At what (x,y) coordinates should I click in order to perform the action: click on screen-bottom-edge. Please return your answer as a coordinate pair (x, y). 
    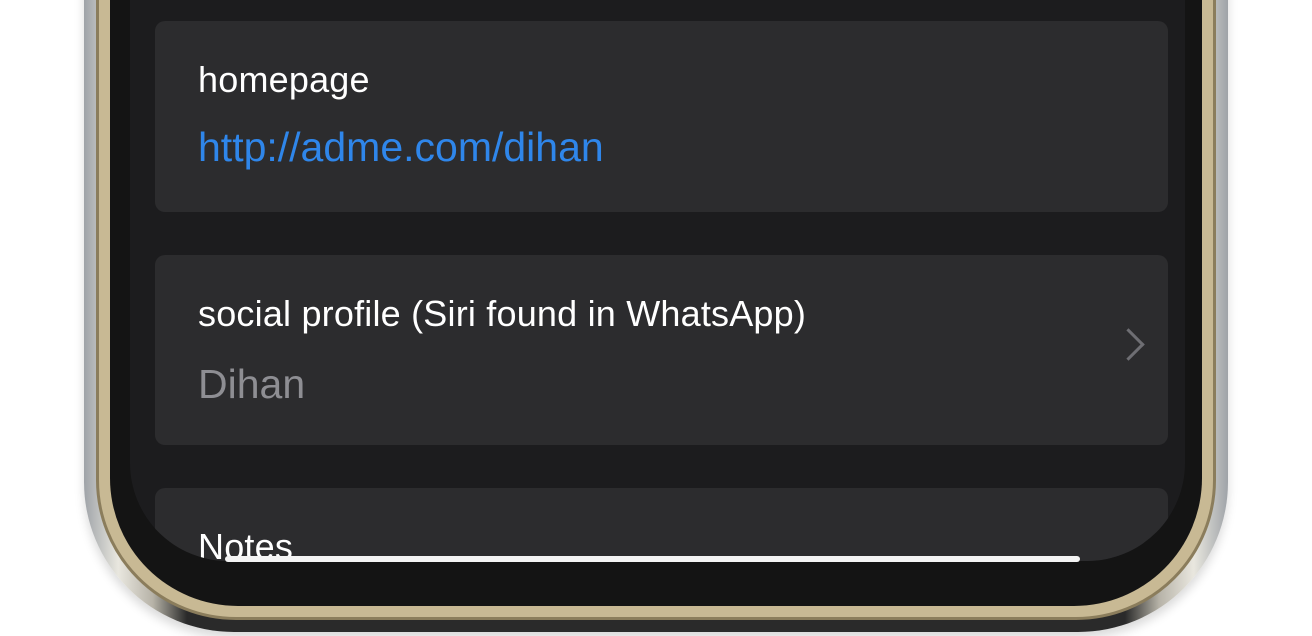
    Looking at the image, I should click on (652, 559).